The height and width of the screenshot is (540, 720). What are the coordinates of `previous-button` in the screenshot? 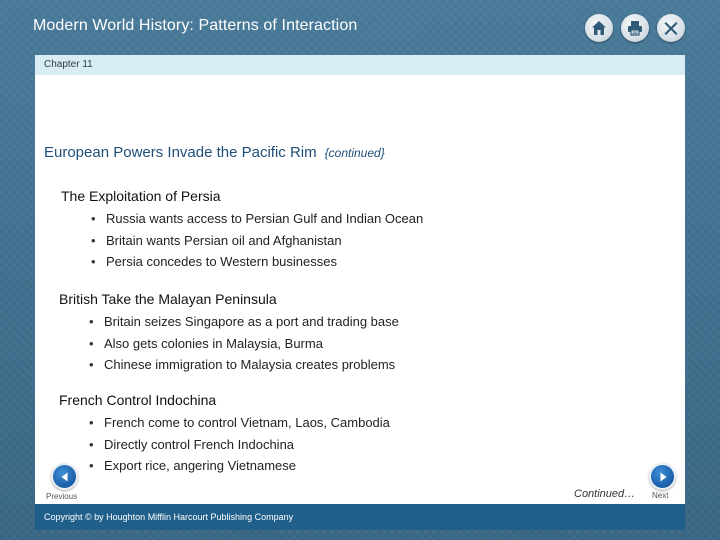 It's located at (64, 476).